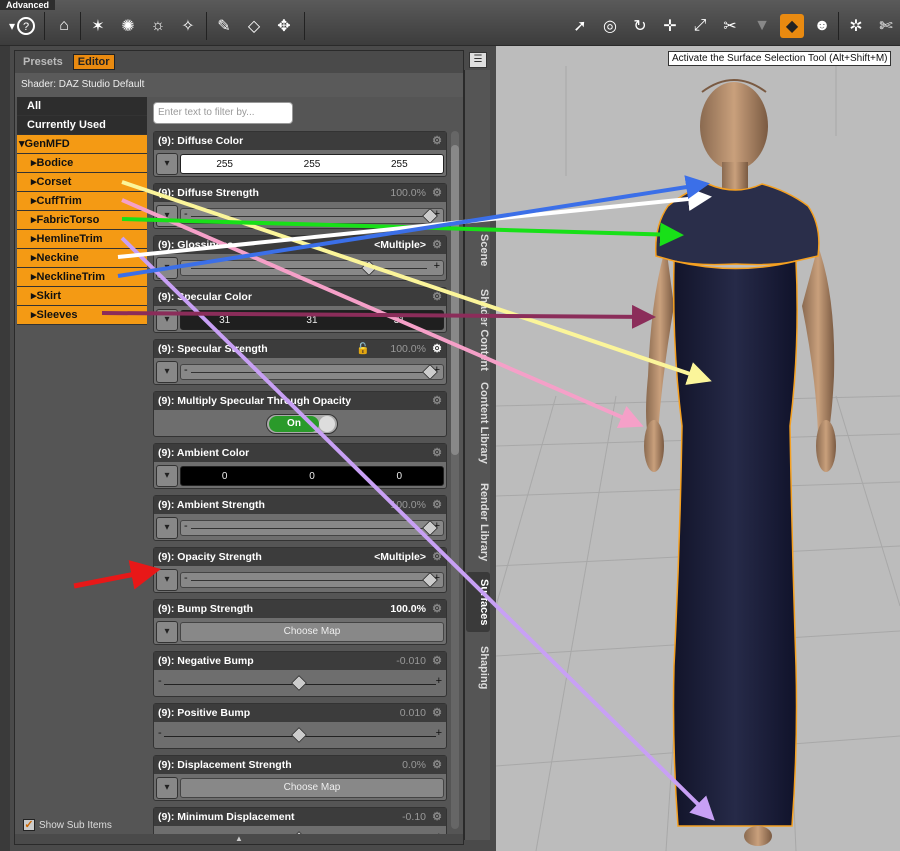  What do you see at coordinates (478, 667) in the screenshot?
I see `tab-shaping: Shaping` at bounding box center [478, 667].